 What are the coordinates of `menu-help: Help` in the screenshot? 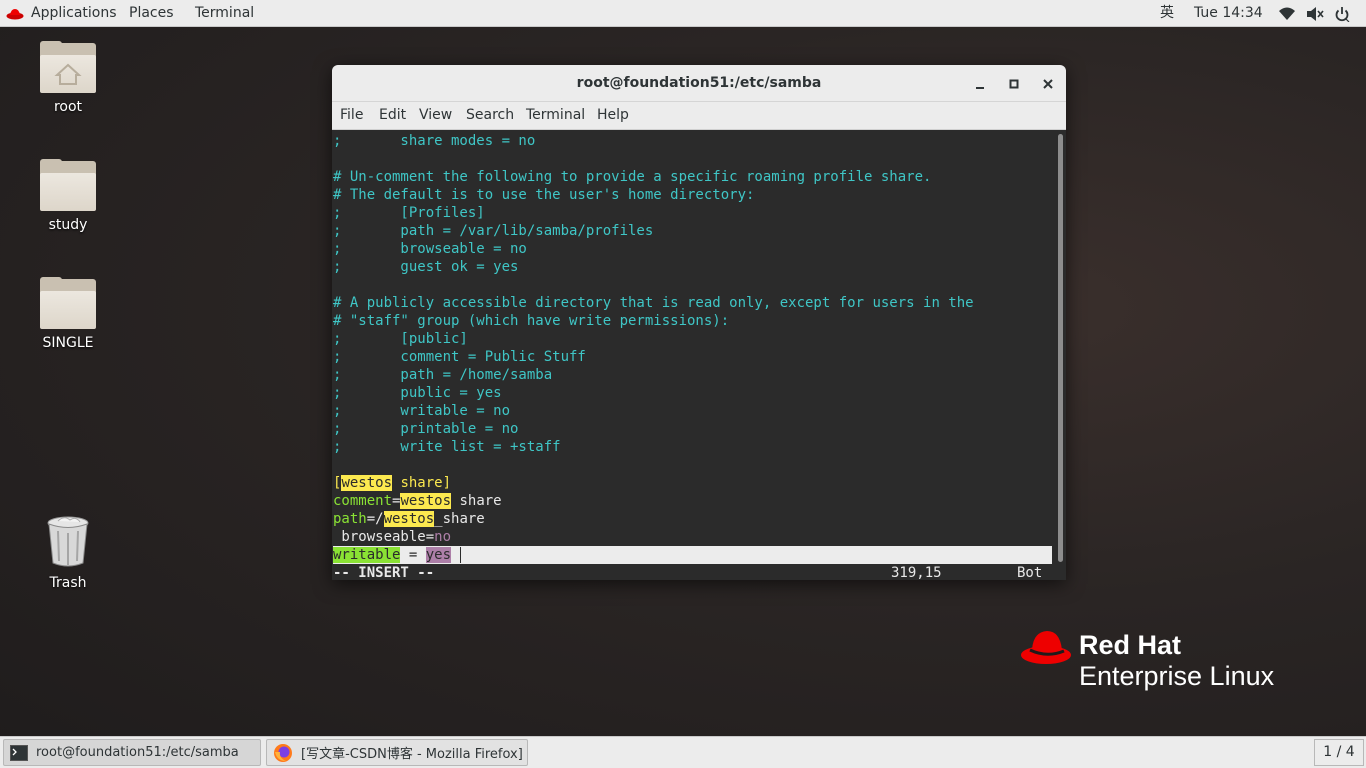 It's located at (613, 115).